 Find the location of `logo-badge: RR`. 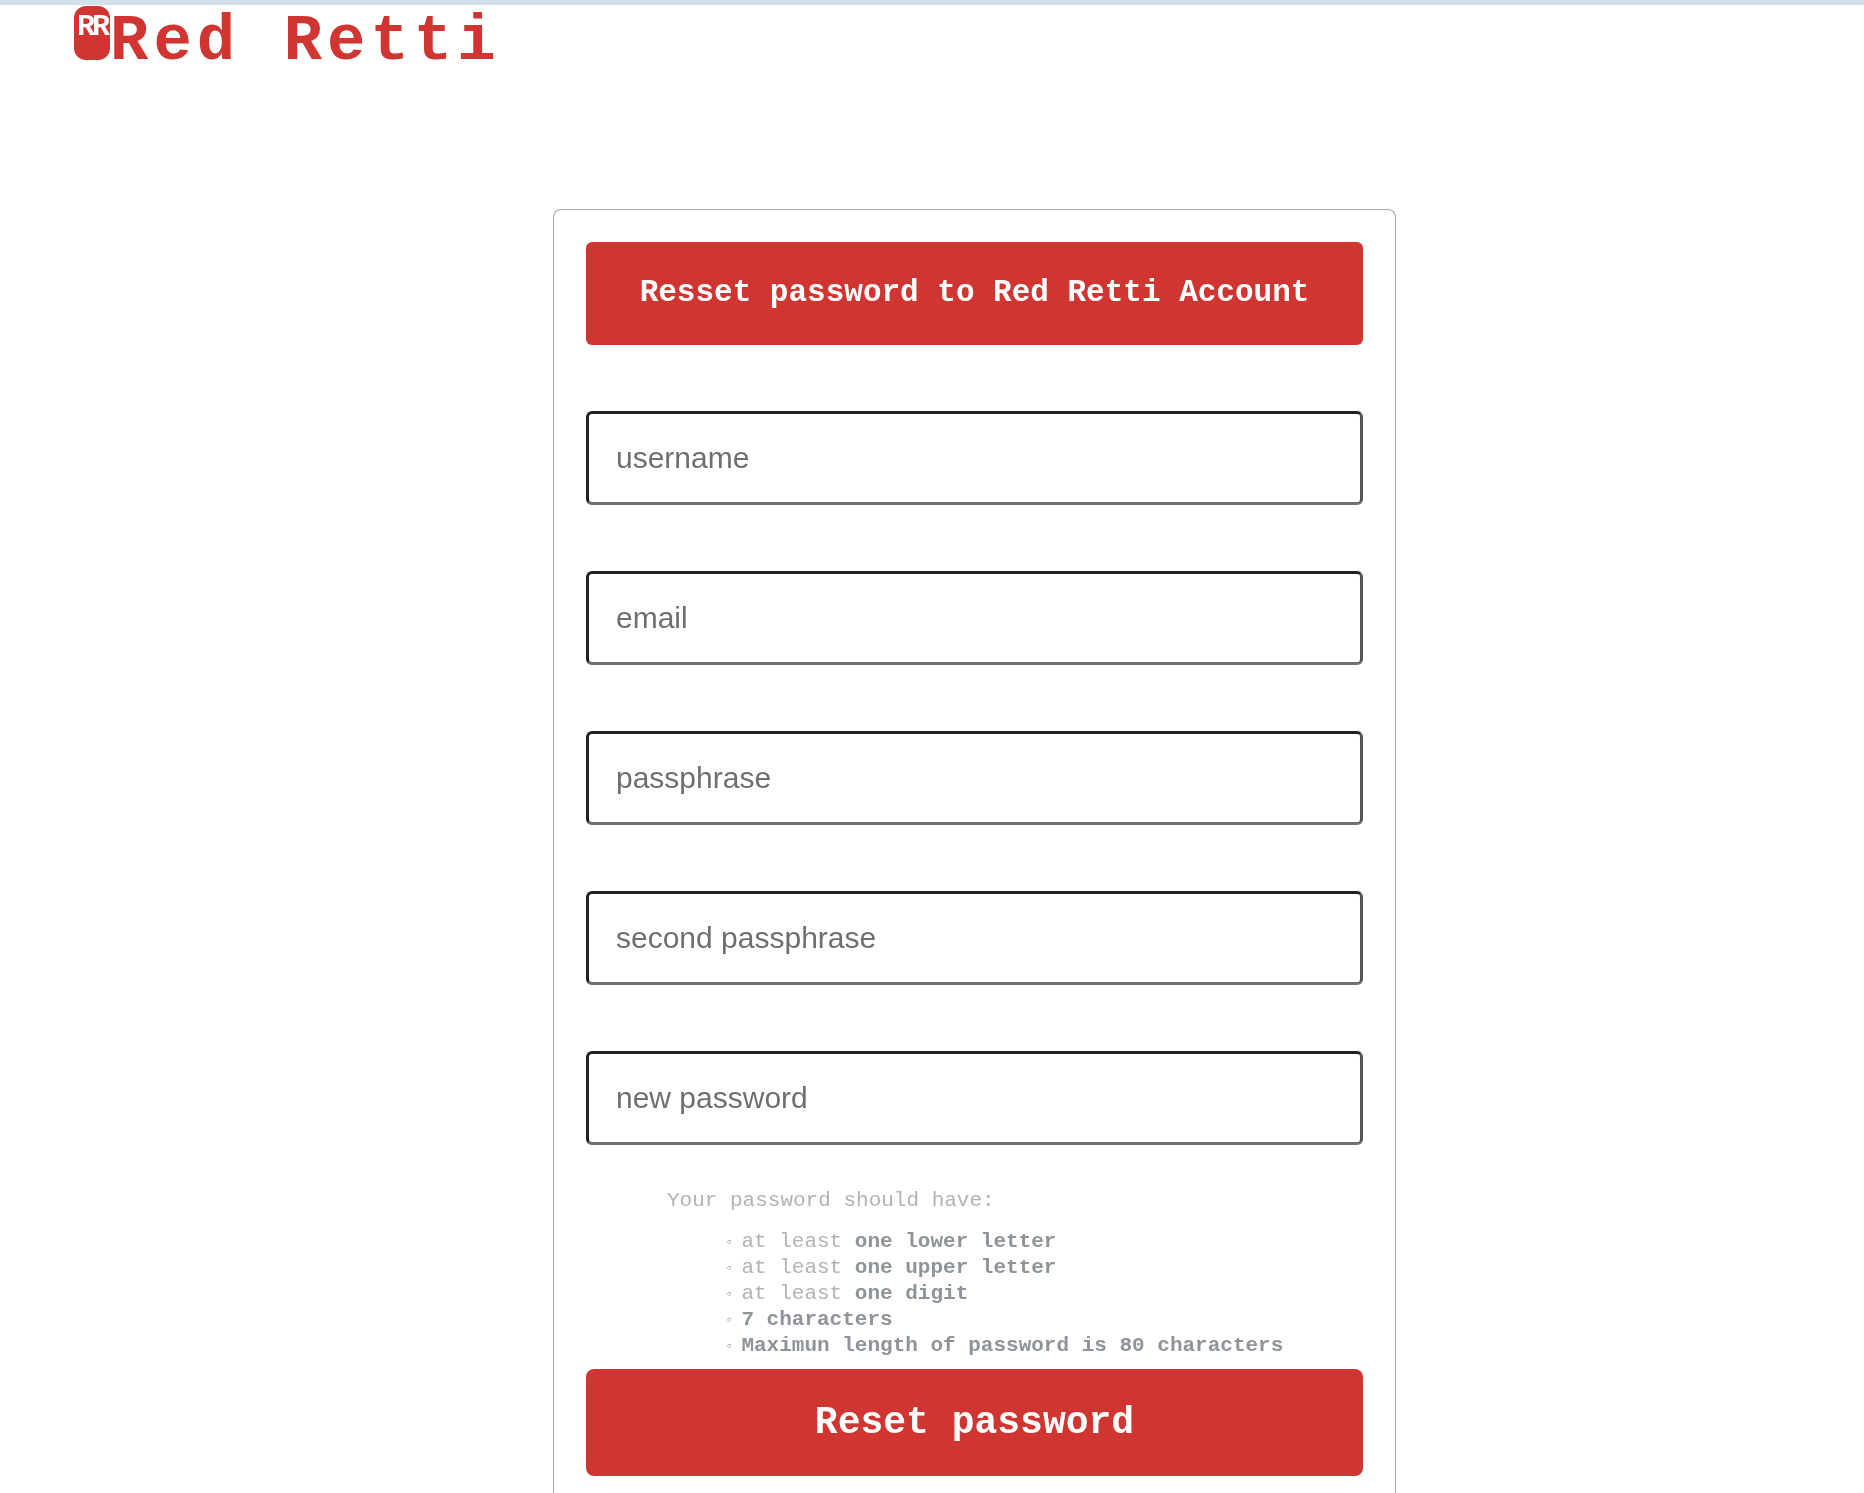

logo-badge: RR is located at coordinates (92, 33).